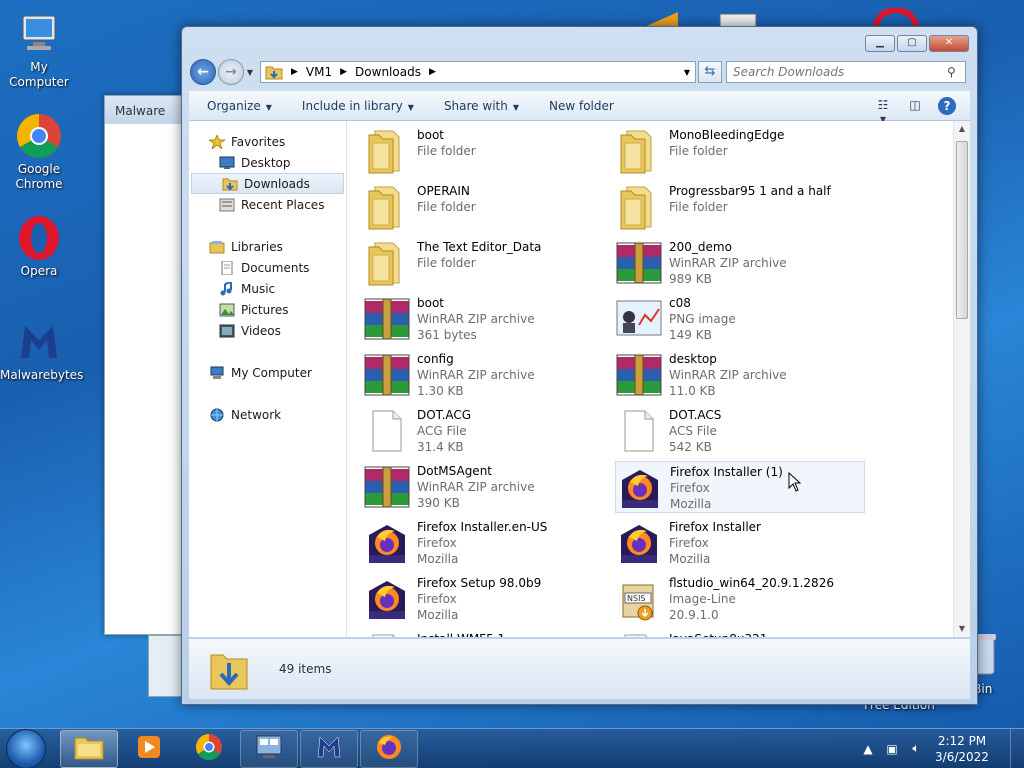  Describe the element at coordinates (329, 748) in the screenshot. I see `taskbar-malwarebytes` at that location.